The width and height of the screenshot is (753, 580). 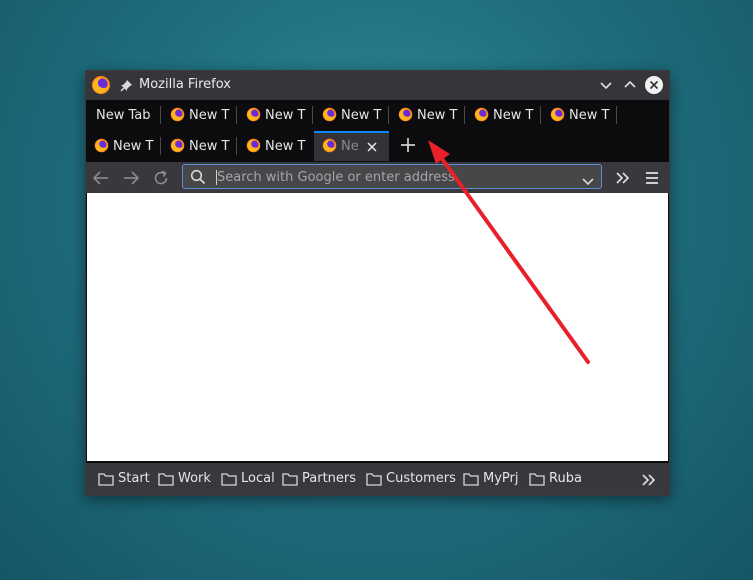 I want to click on tab-label: Ne, so click(x=350, y=146).